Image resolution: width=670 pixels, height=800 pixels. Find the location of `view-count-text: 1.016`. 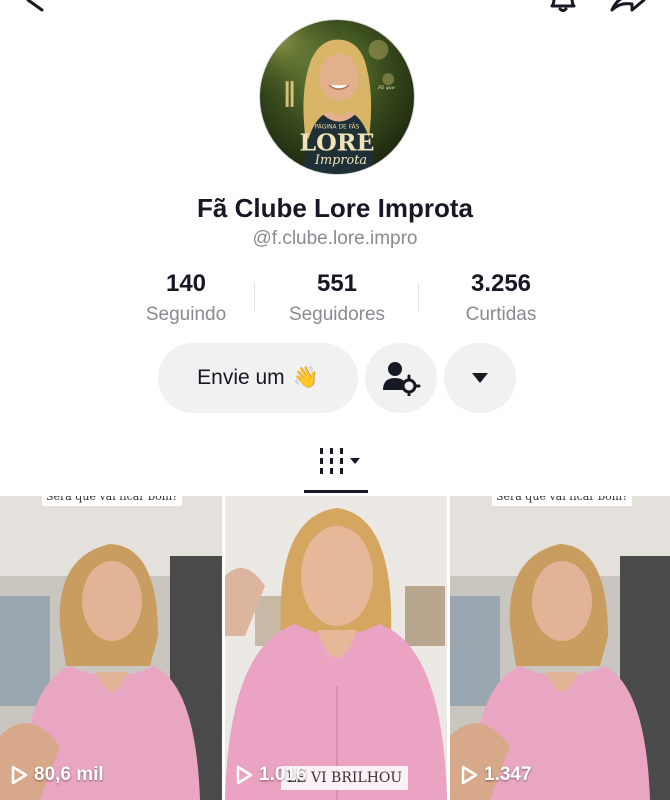

view-count-text: 1.016 is located at coordinates (283, 774).